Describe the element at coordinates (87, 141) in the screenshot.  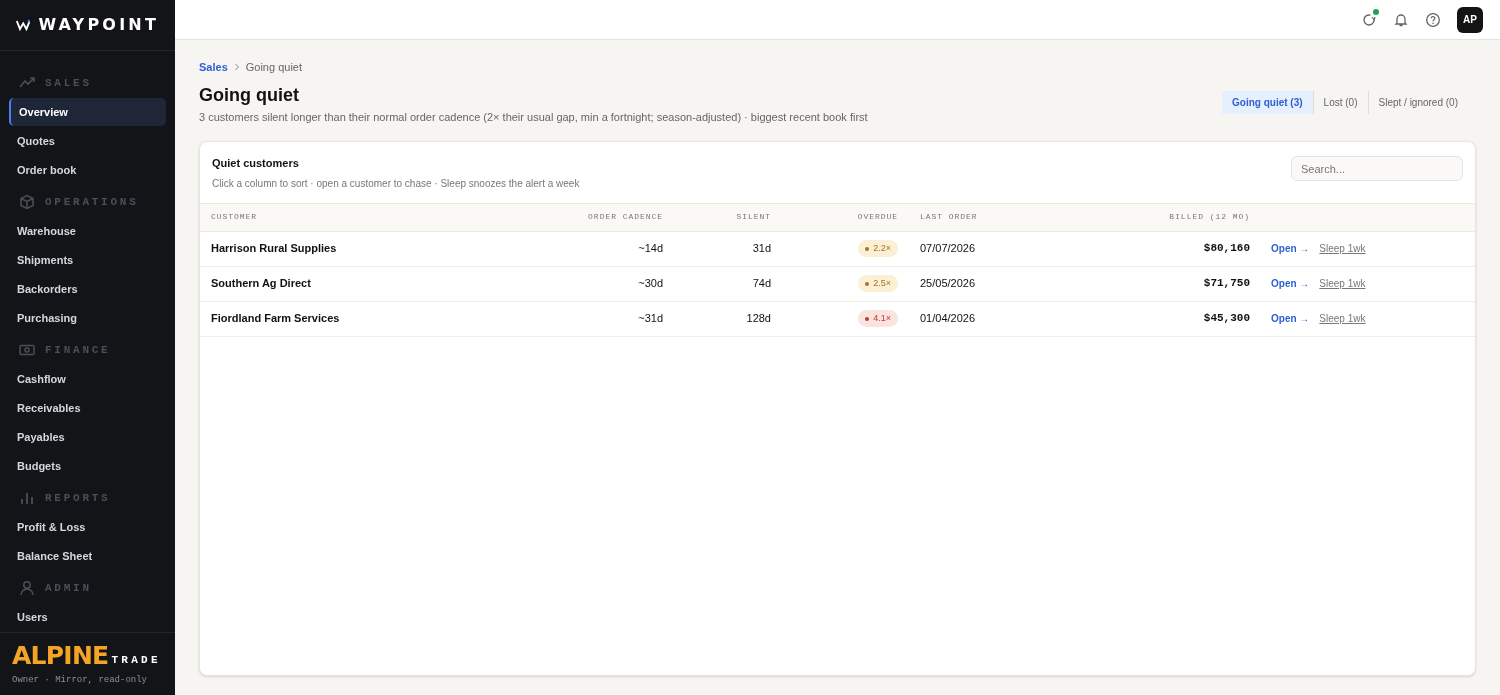
I see `nav-item: Quotes` at that location.